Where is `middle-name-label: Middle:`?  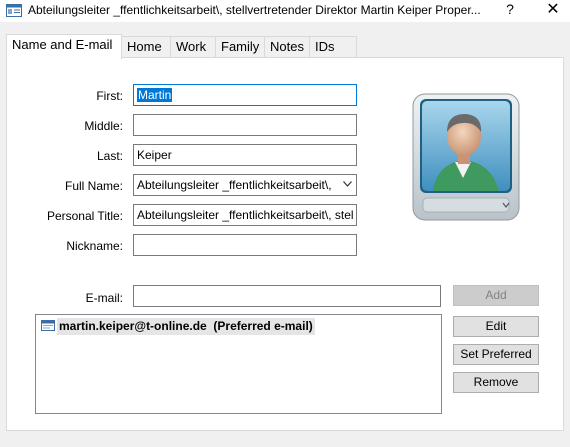 middle-name-label: Middle: is located at coordinates (103, 126).